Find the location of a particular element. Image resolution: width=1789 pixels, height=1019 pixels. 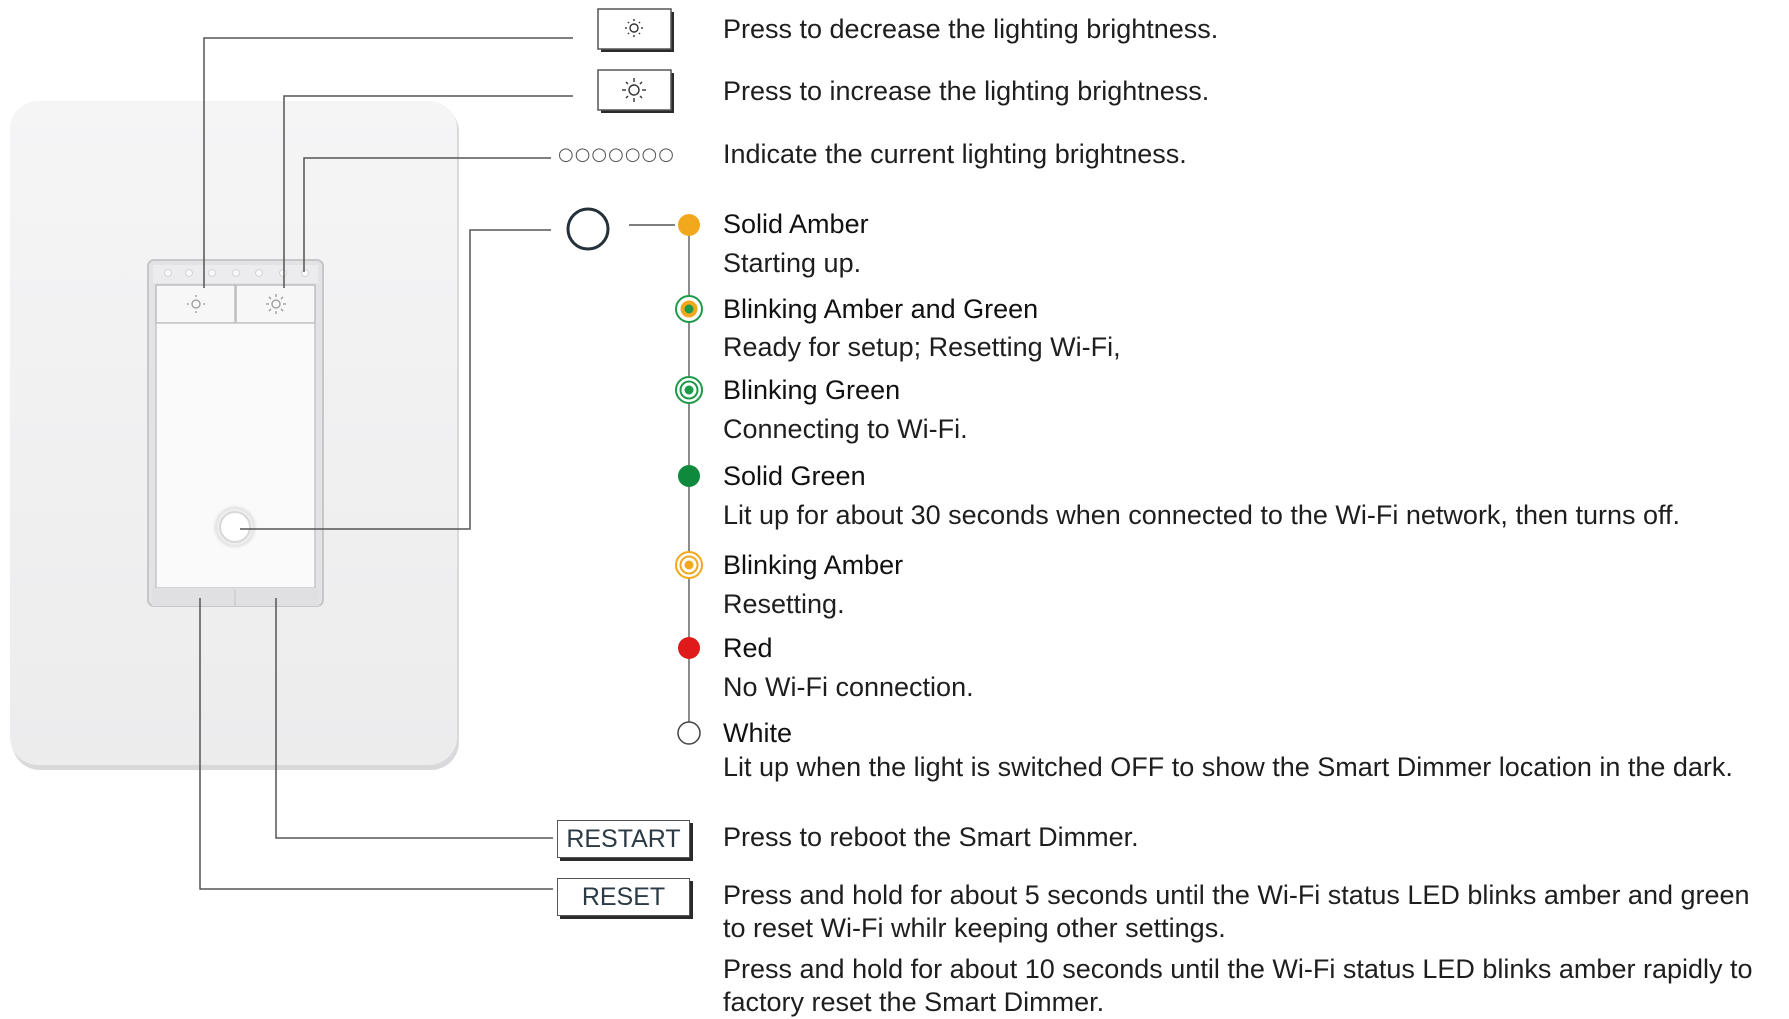

wifi-status-led is located at coordinates (235, 527).